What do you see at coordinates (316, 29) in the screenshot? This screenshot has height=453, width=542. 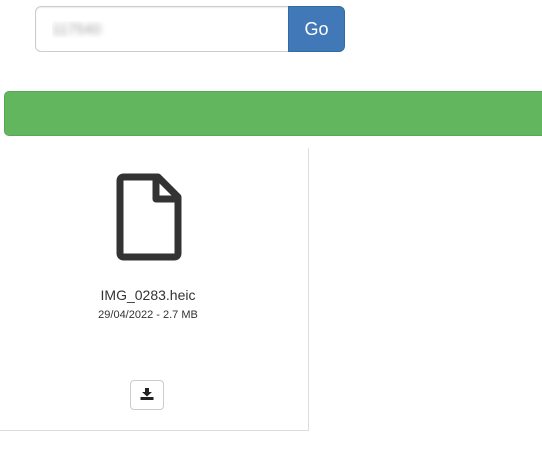 I see `go-button: Go` at bounding box center [316, 29].